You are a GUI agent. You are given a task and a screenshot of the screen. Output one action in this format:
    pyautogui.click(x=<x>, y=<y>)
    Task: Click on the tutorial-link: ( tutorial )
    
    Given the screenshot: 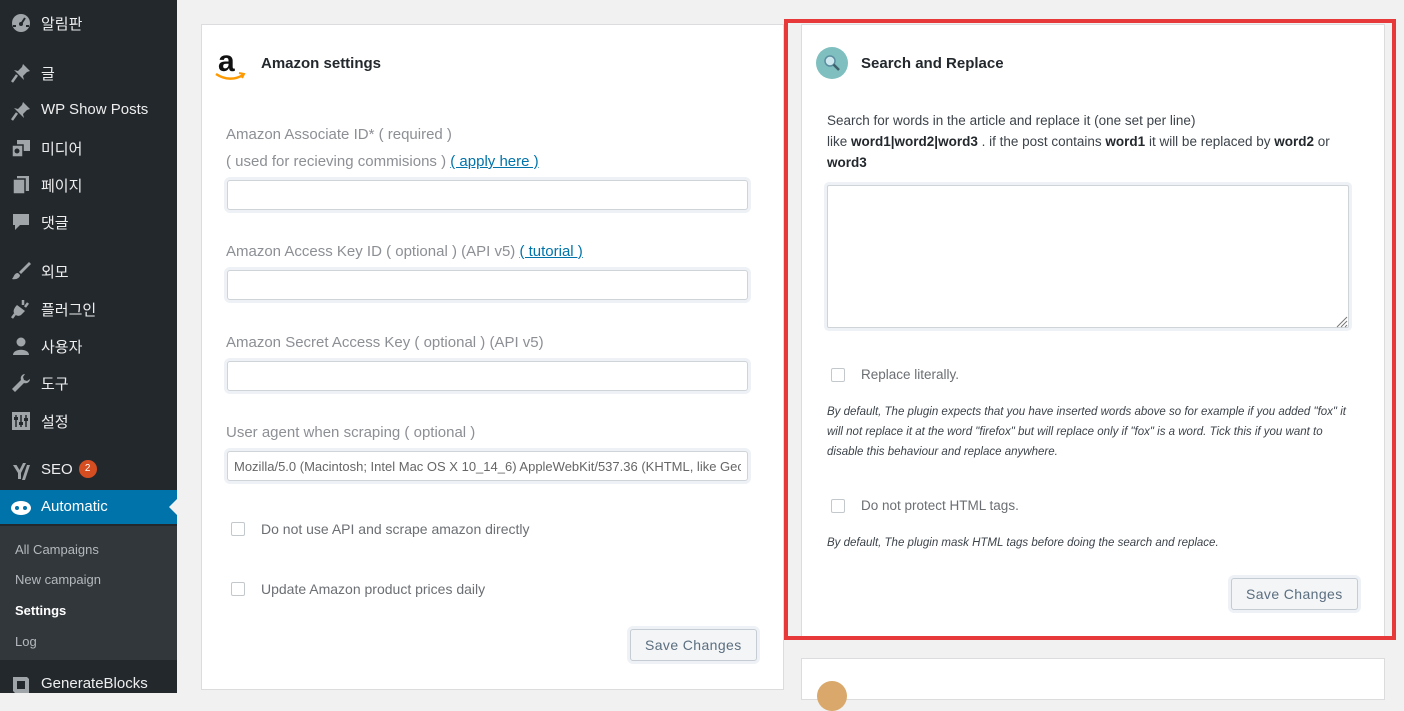 What is the action you would take?
    pyautogui.click(x=550, y=251)
    